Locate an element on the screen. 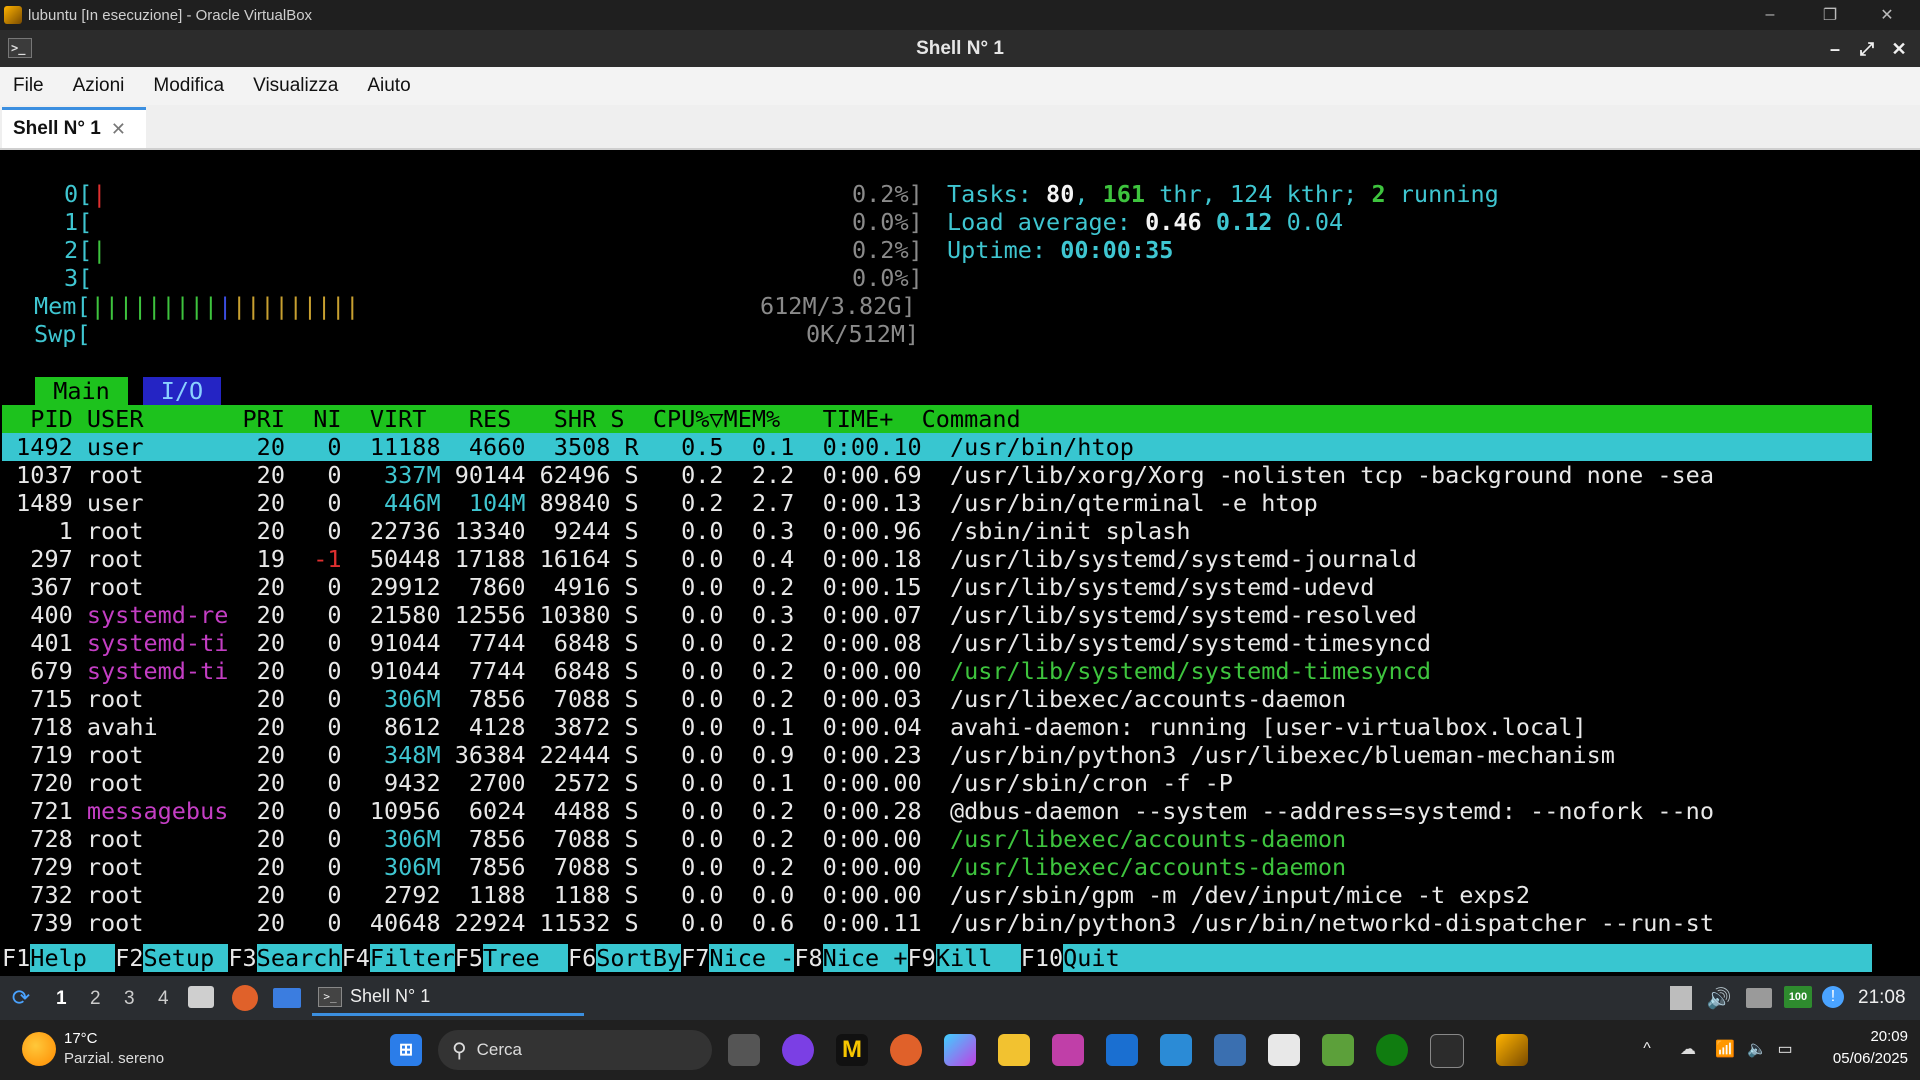  lxqt-clock: 21:08 is located at coordinates (1882, 998).